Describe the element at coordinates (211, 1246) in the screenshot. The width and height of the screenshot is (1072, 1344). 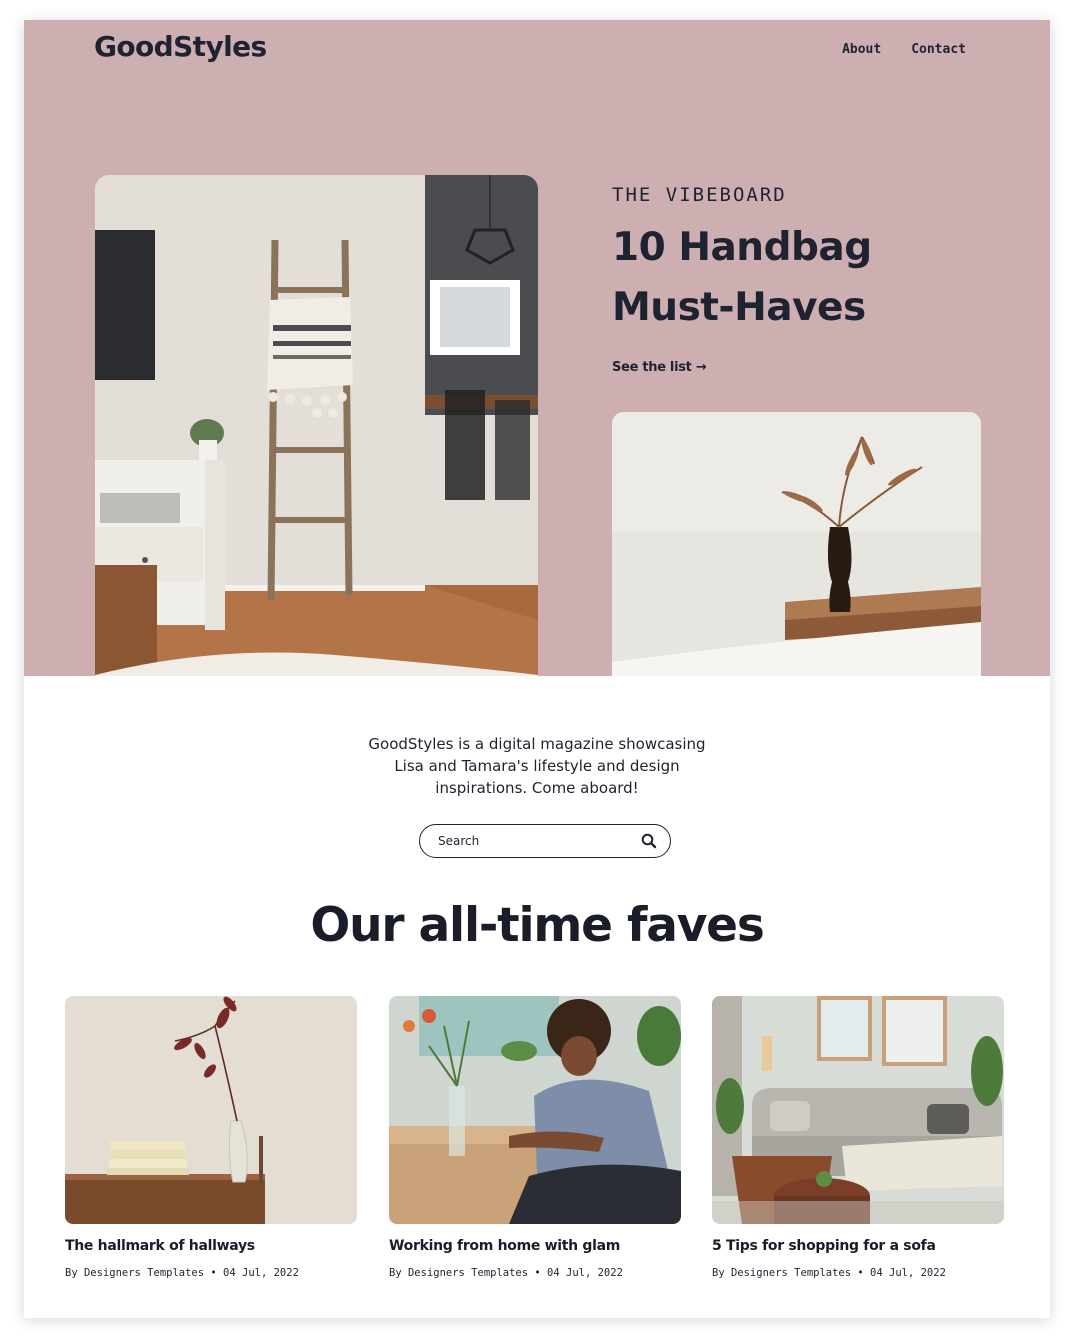
I see `article-title: The hallmark of hallways` at that location.